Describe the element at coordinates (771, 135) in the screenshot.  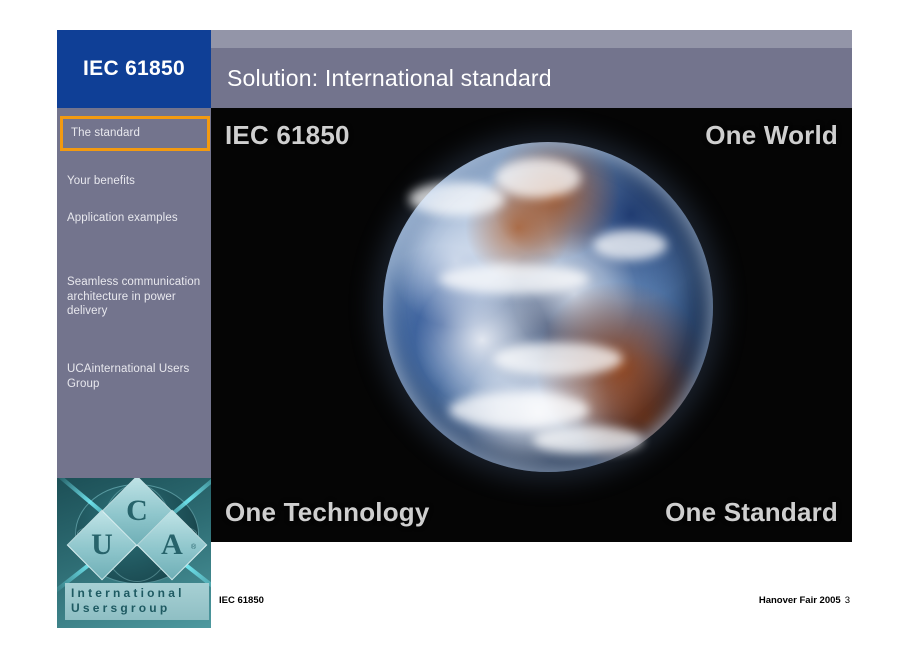
I see `overlay-text-top-right: One World` at that location.